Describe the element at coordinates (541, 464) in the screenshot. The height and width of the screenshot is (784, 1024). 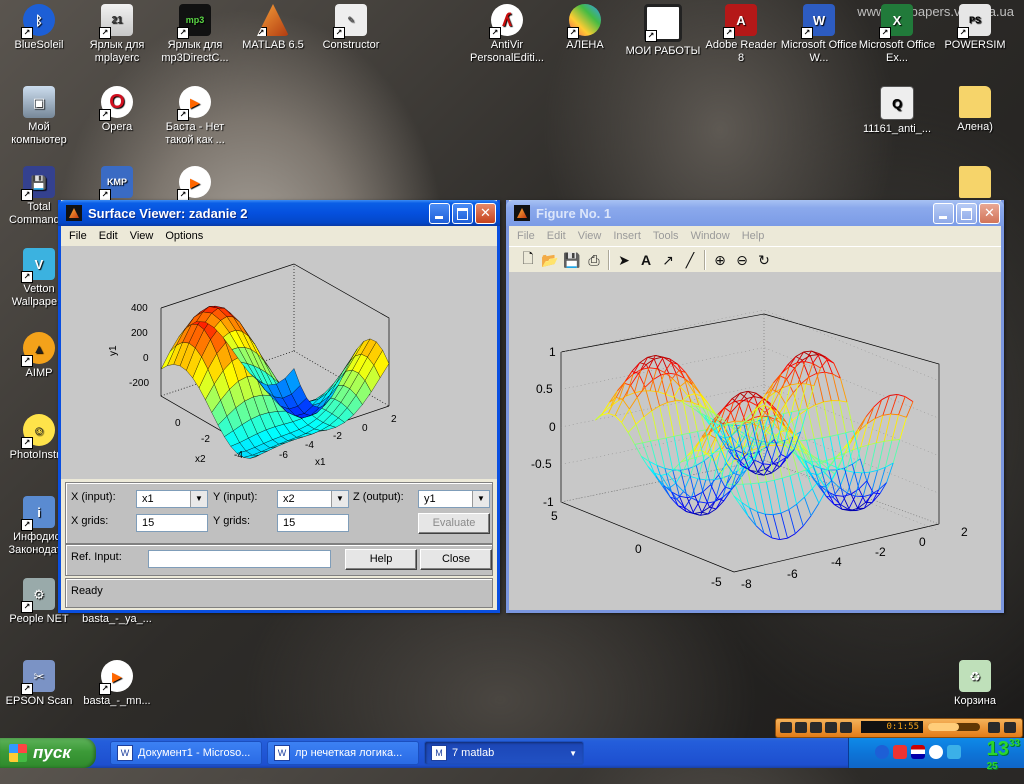
I see `z-tick-minus0-5: -0.5` at that location.